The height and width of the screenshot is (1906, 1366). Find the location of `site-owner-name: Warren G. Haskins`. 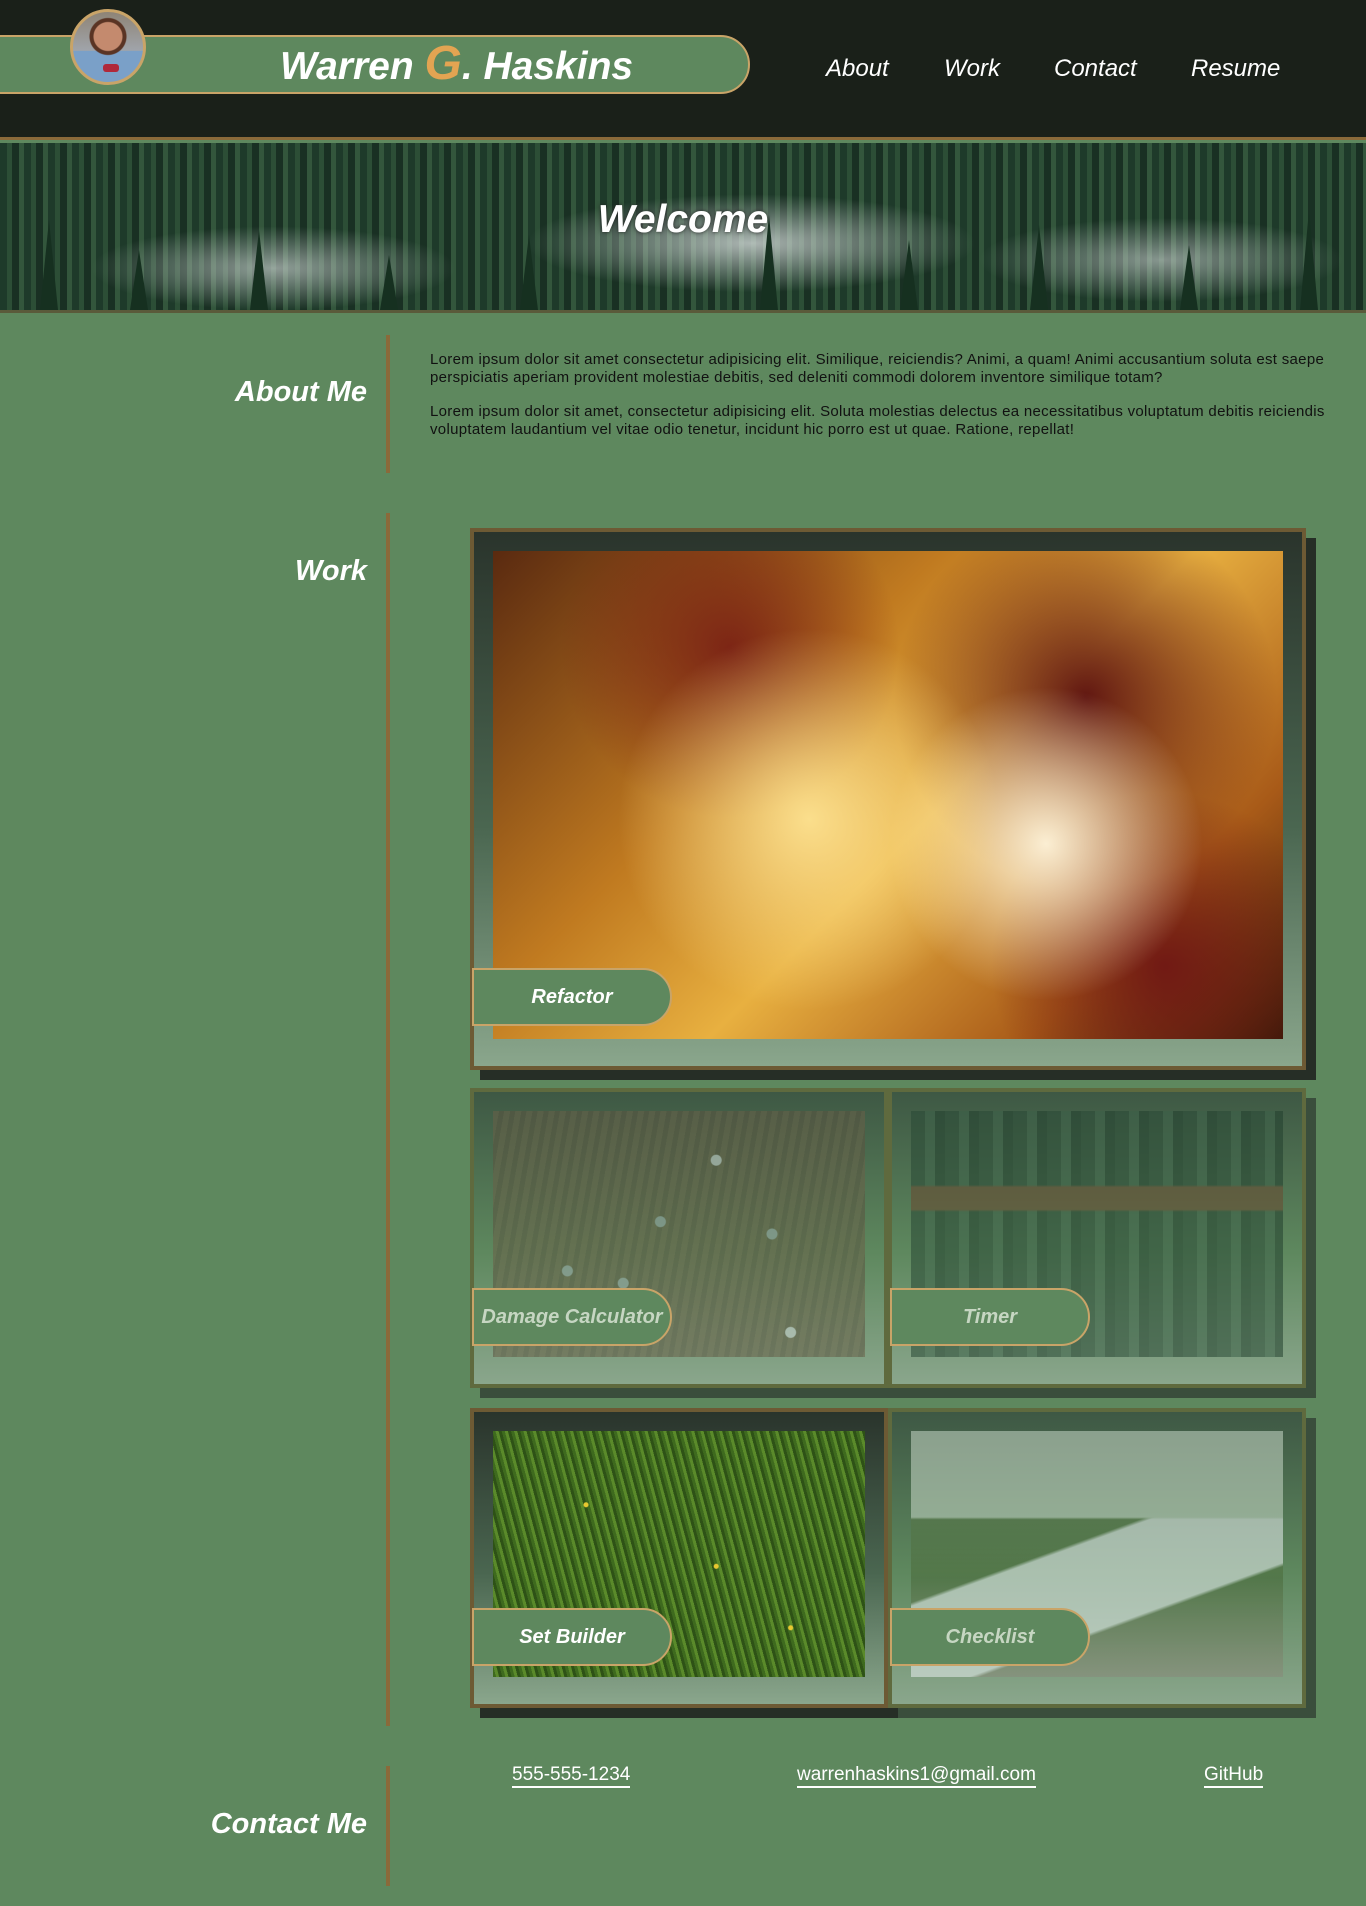

site-owner-name: Warren G. Haskins is located at coordinates (456, 64).